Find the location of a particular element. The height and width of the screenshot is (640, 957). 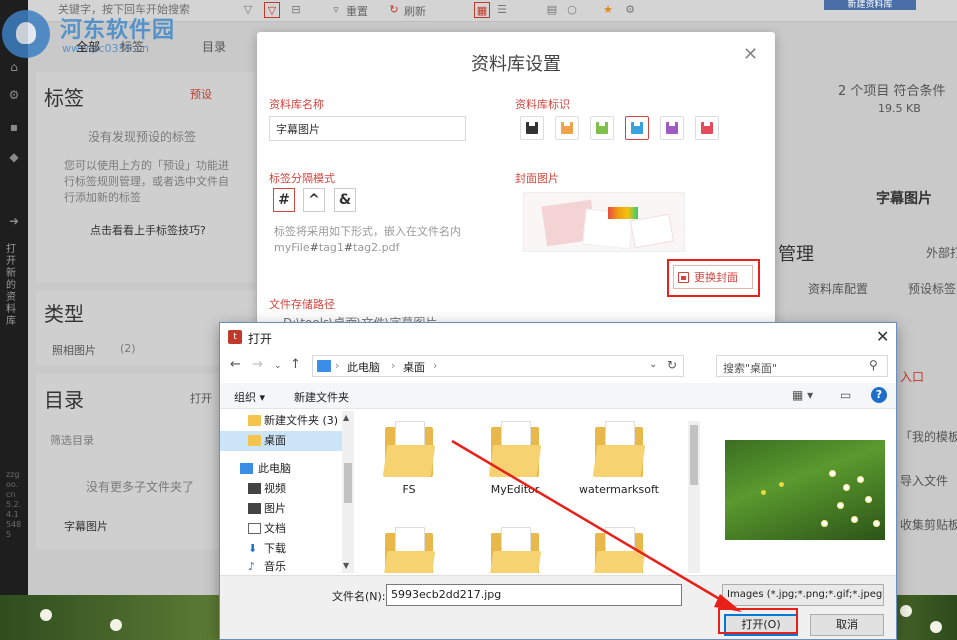

file-item-myeditor: MyEditor is located at coordinates (515, 459).